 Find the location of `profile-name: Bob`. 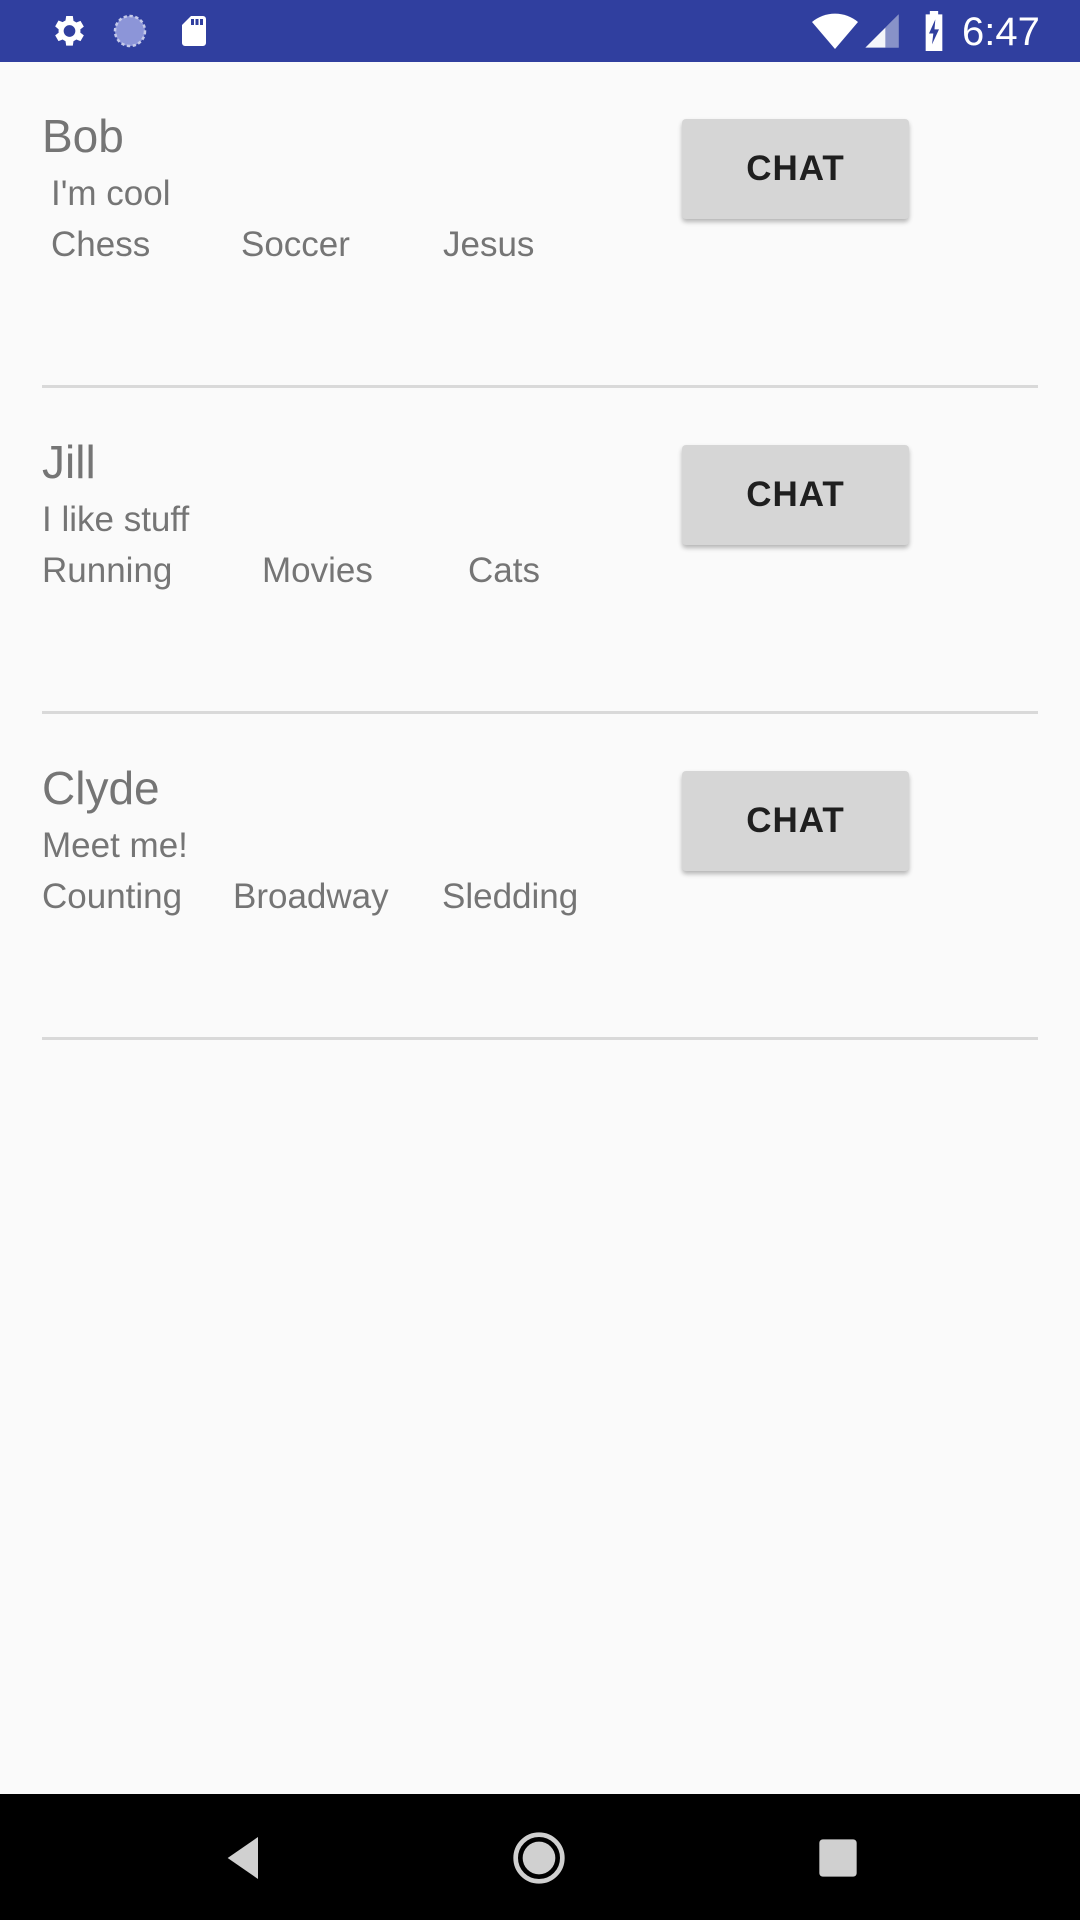

profile-name: Bob is located at coordinates (83, 136).